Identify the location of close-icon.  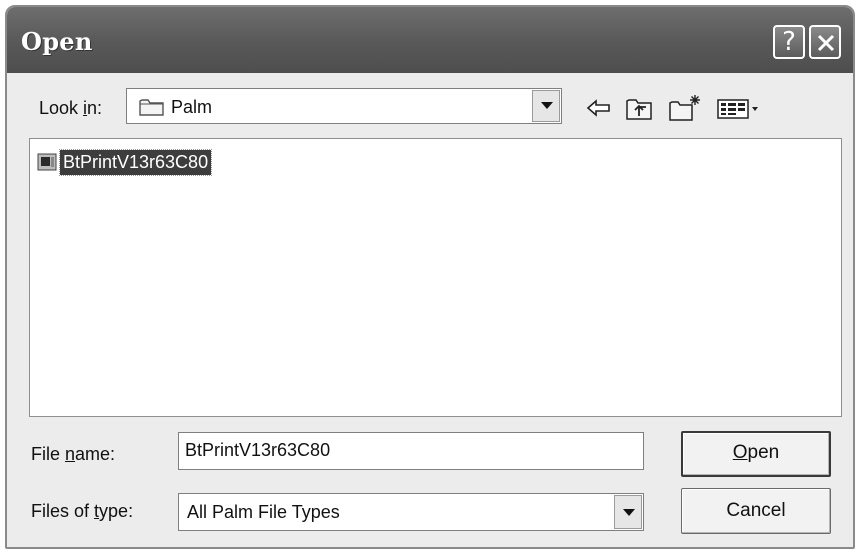
(826, 43).